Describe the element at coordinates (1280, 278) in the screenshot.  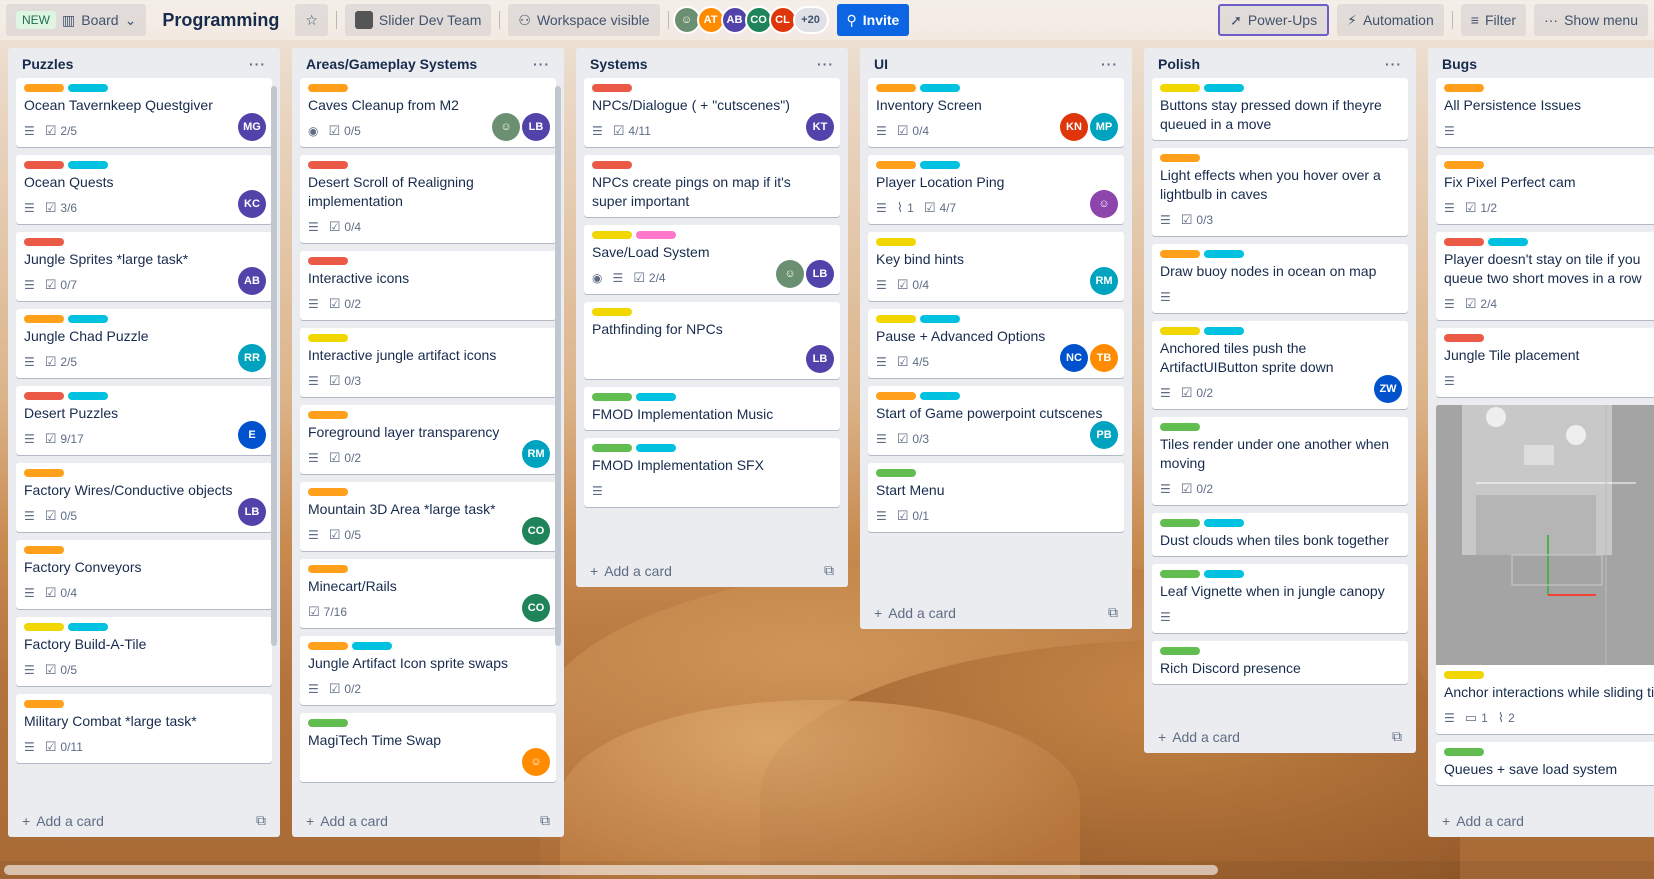
I see `card: Draw buoy nodes in ocean on map ☰` at that location.